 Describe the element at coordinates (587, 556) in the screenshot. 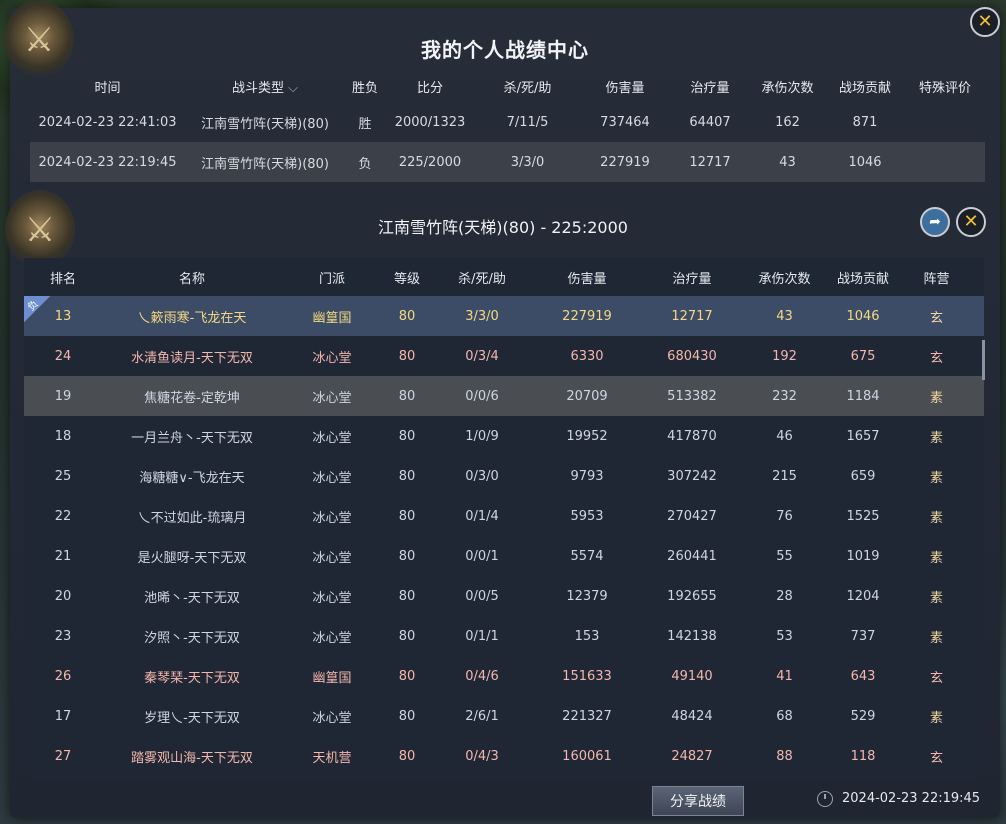

I see `cell-damage: 5574` at that location.